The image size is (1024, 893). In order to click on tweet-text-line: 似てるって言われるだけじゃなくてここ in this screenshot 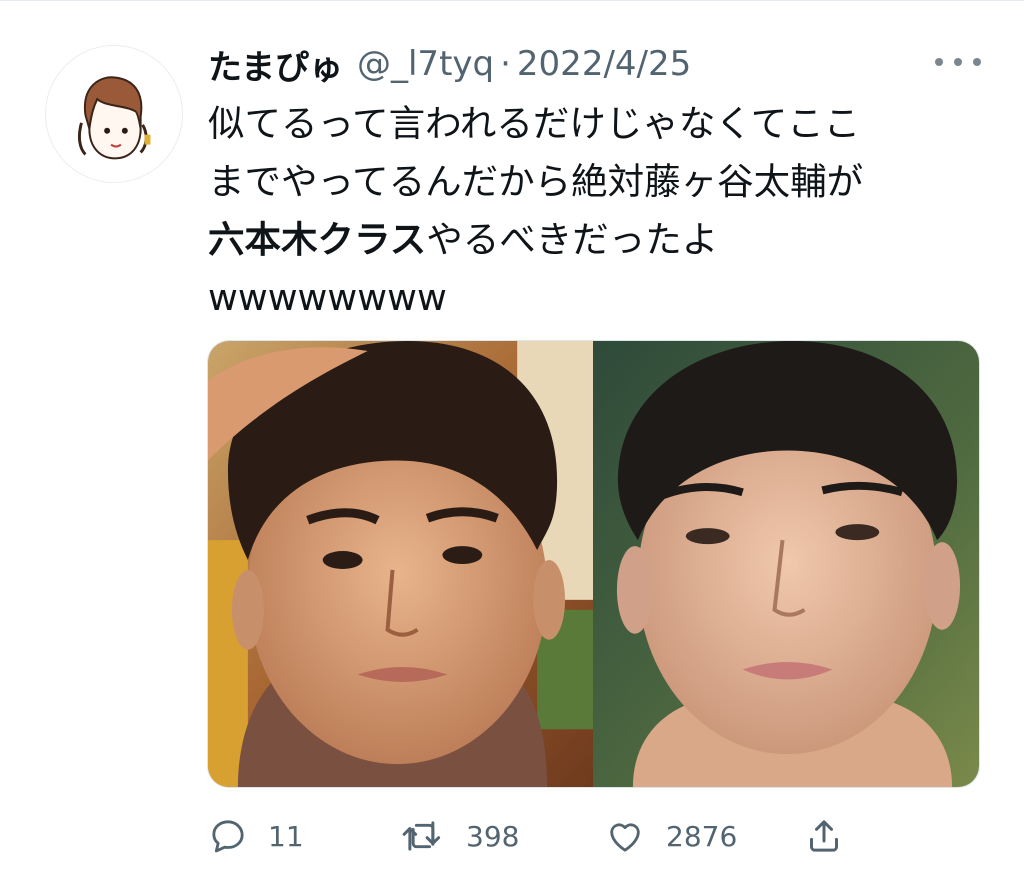, I will do `click(534, 123)`.